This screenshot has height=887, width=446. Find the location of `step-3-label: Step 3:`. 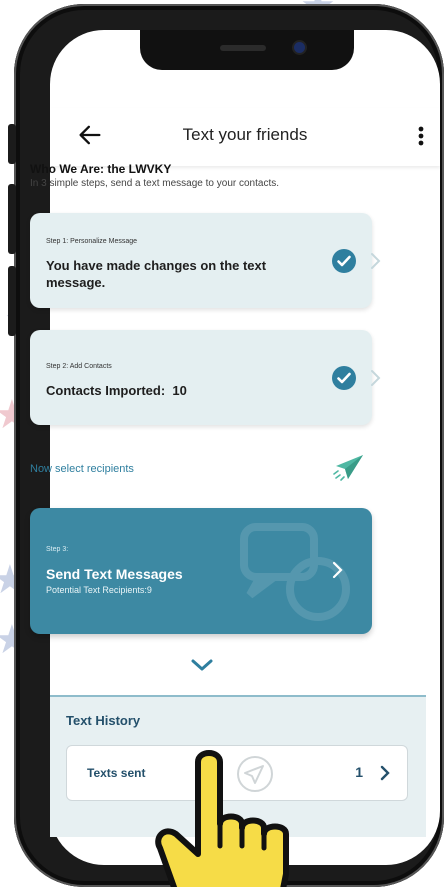

step-3-label: Step 3: is located at coordinates (57, 549).